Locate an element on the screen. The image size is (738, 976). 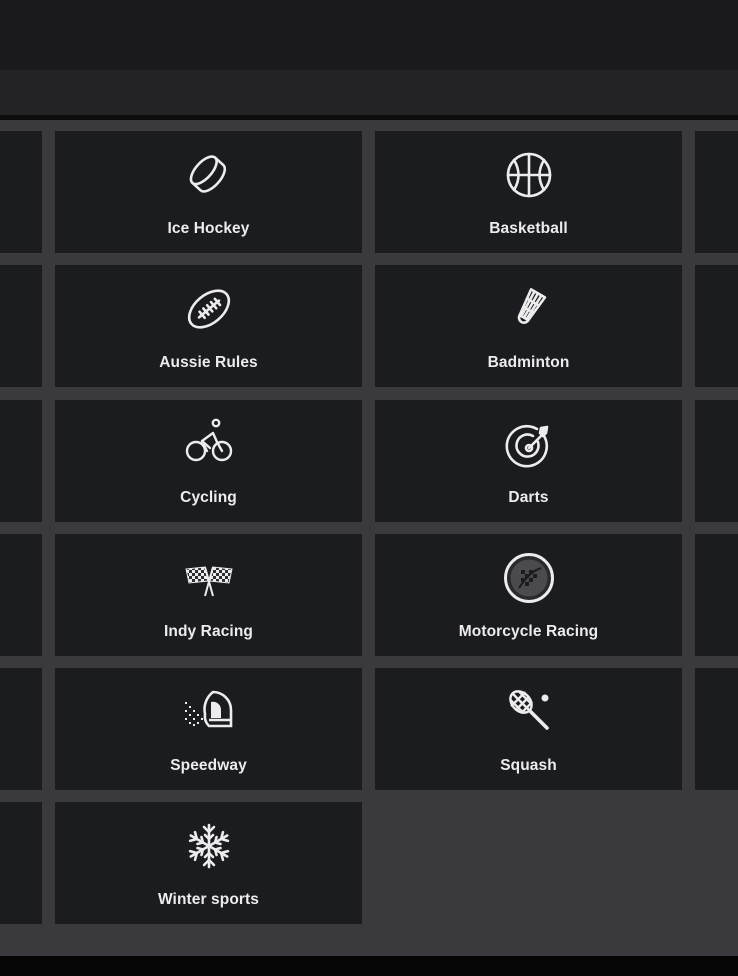
sport-label: Squash is located at coordinates (528, 765).